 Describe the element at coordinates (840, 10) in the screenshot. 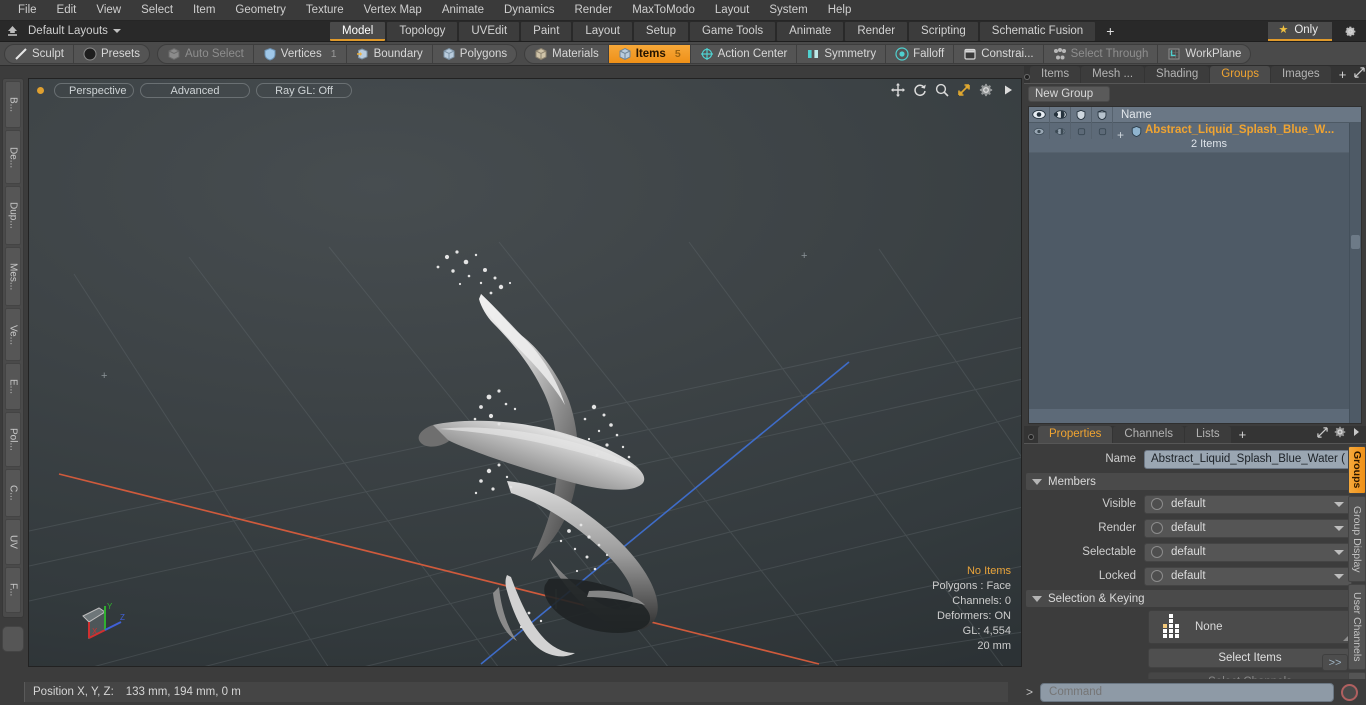

I see `menu-item-help: Help` at that location.